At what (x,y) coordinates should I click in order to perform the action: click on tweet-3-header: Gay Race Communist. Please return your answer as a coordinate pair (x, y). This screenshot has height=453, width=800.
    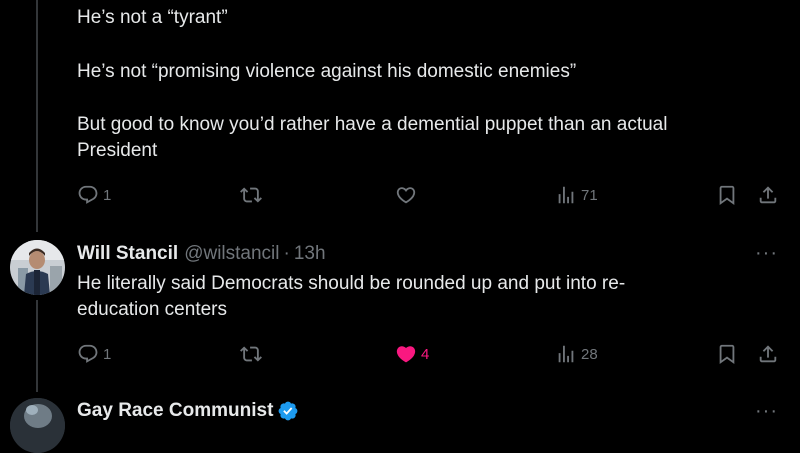
    Looking at the image, I should click on (188, 411).